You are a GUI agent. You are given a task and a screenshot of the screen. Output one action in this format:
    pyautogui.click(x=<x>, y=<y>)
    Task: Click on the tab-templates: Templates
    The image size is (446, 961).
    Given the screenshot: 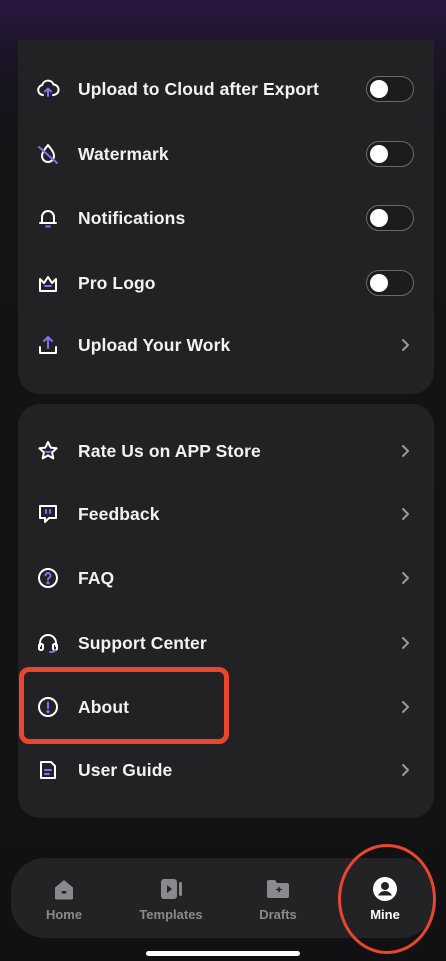 What is the action you would take?
    pyautogui.click(x=171, y=898)
    